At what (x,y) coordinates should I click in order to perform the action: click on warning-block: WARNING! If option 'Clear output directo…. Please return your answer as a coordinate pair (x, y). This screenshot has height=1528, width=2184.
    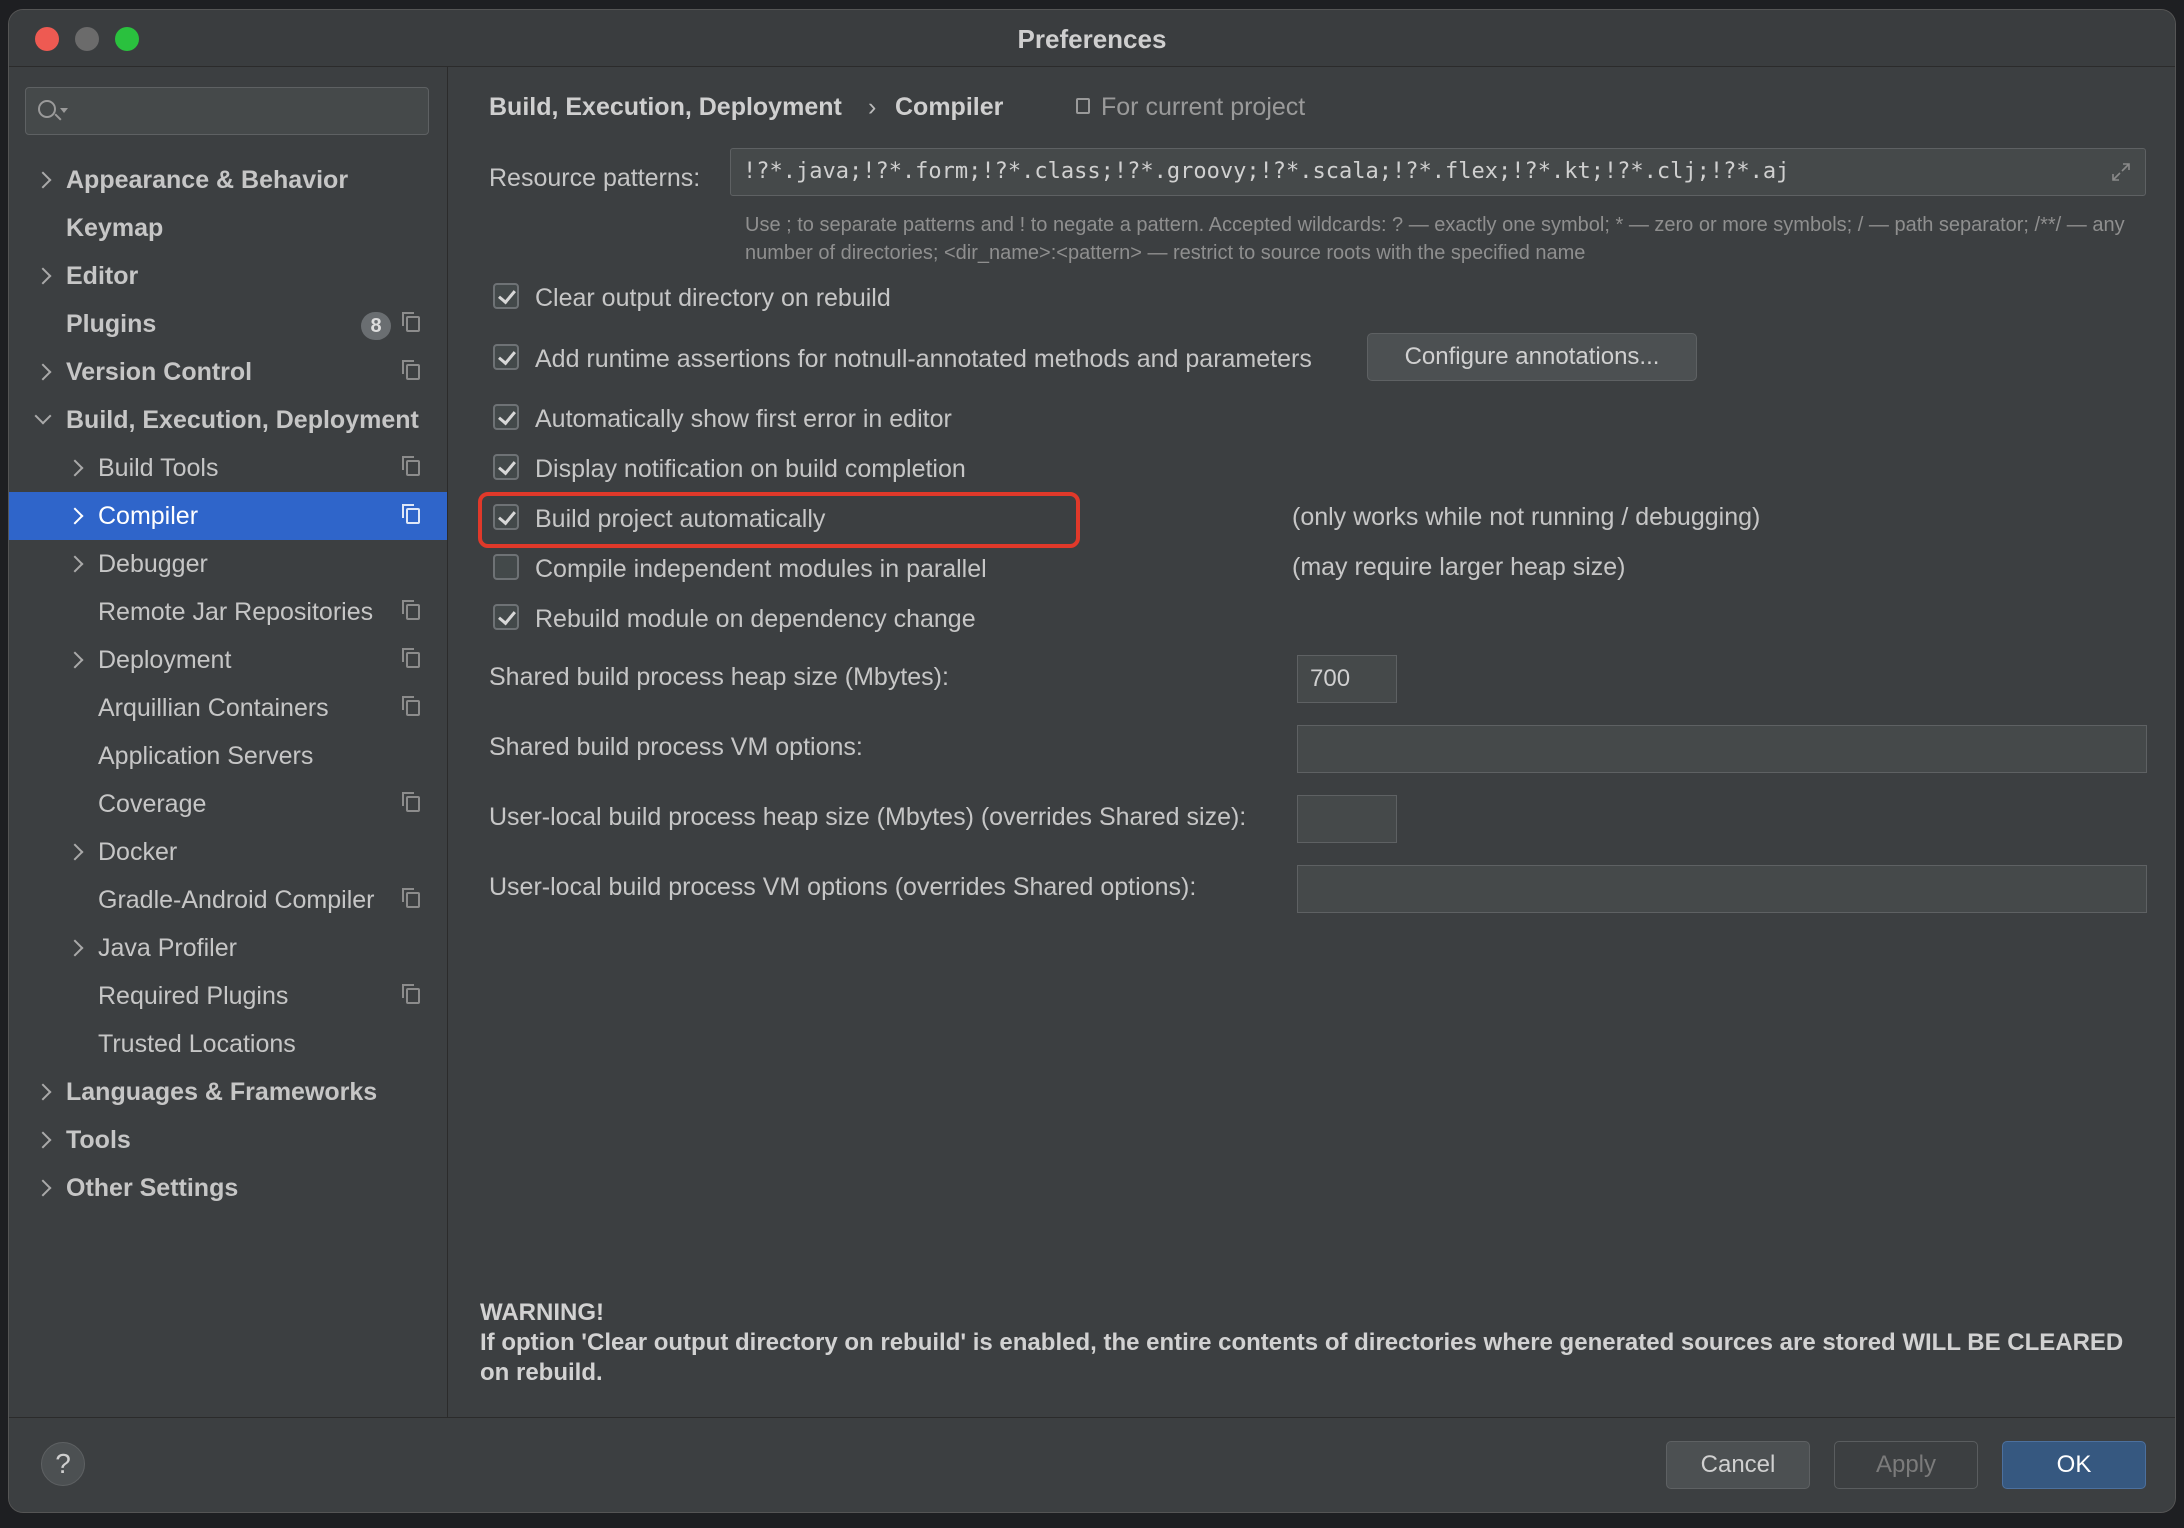
    Looking at the image, I should click on (1305, 1343).